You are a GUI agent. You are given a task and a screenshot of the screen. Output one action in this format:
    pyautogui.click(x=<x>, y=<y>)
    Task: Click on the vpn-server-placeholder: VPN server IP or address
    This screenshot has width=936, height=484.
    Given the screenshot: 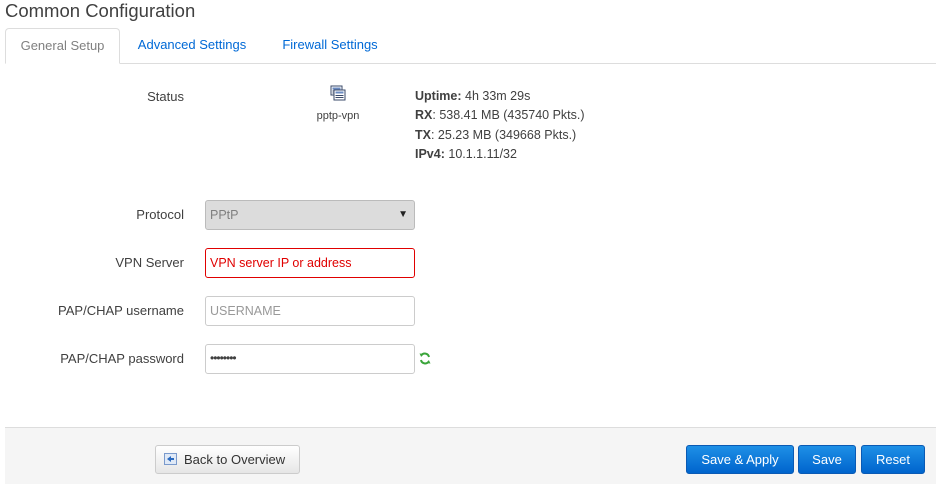 What is the action you would take?
    pyautogui.click(x=281, y=263)
    